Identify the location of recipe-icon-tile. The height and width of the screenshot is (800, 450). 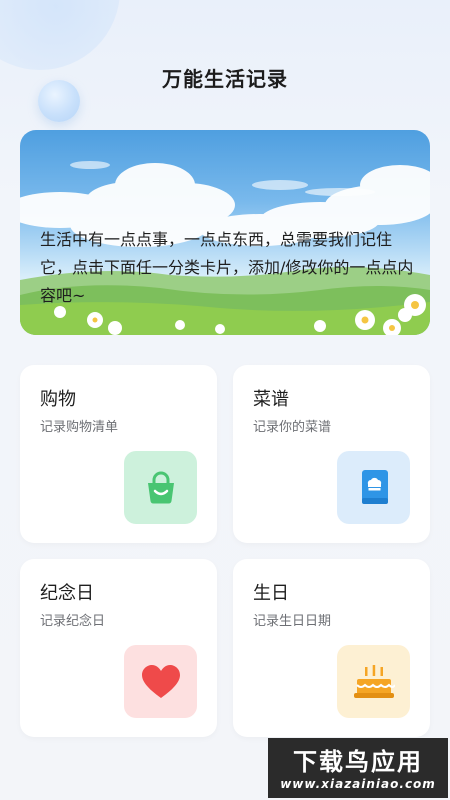
(373, 487).